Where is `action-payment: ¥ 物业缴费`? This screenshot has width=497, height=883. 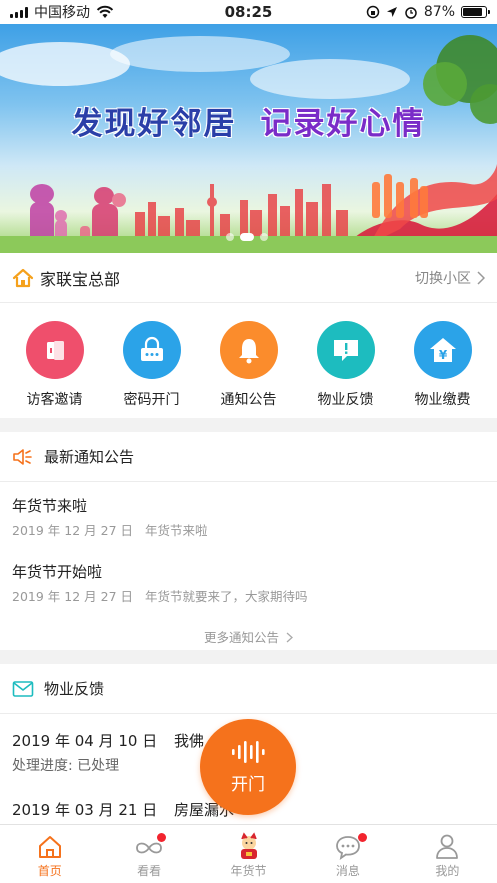
action-payment: ¥ 物业缴费 is located at coordinates (443, 369).